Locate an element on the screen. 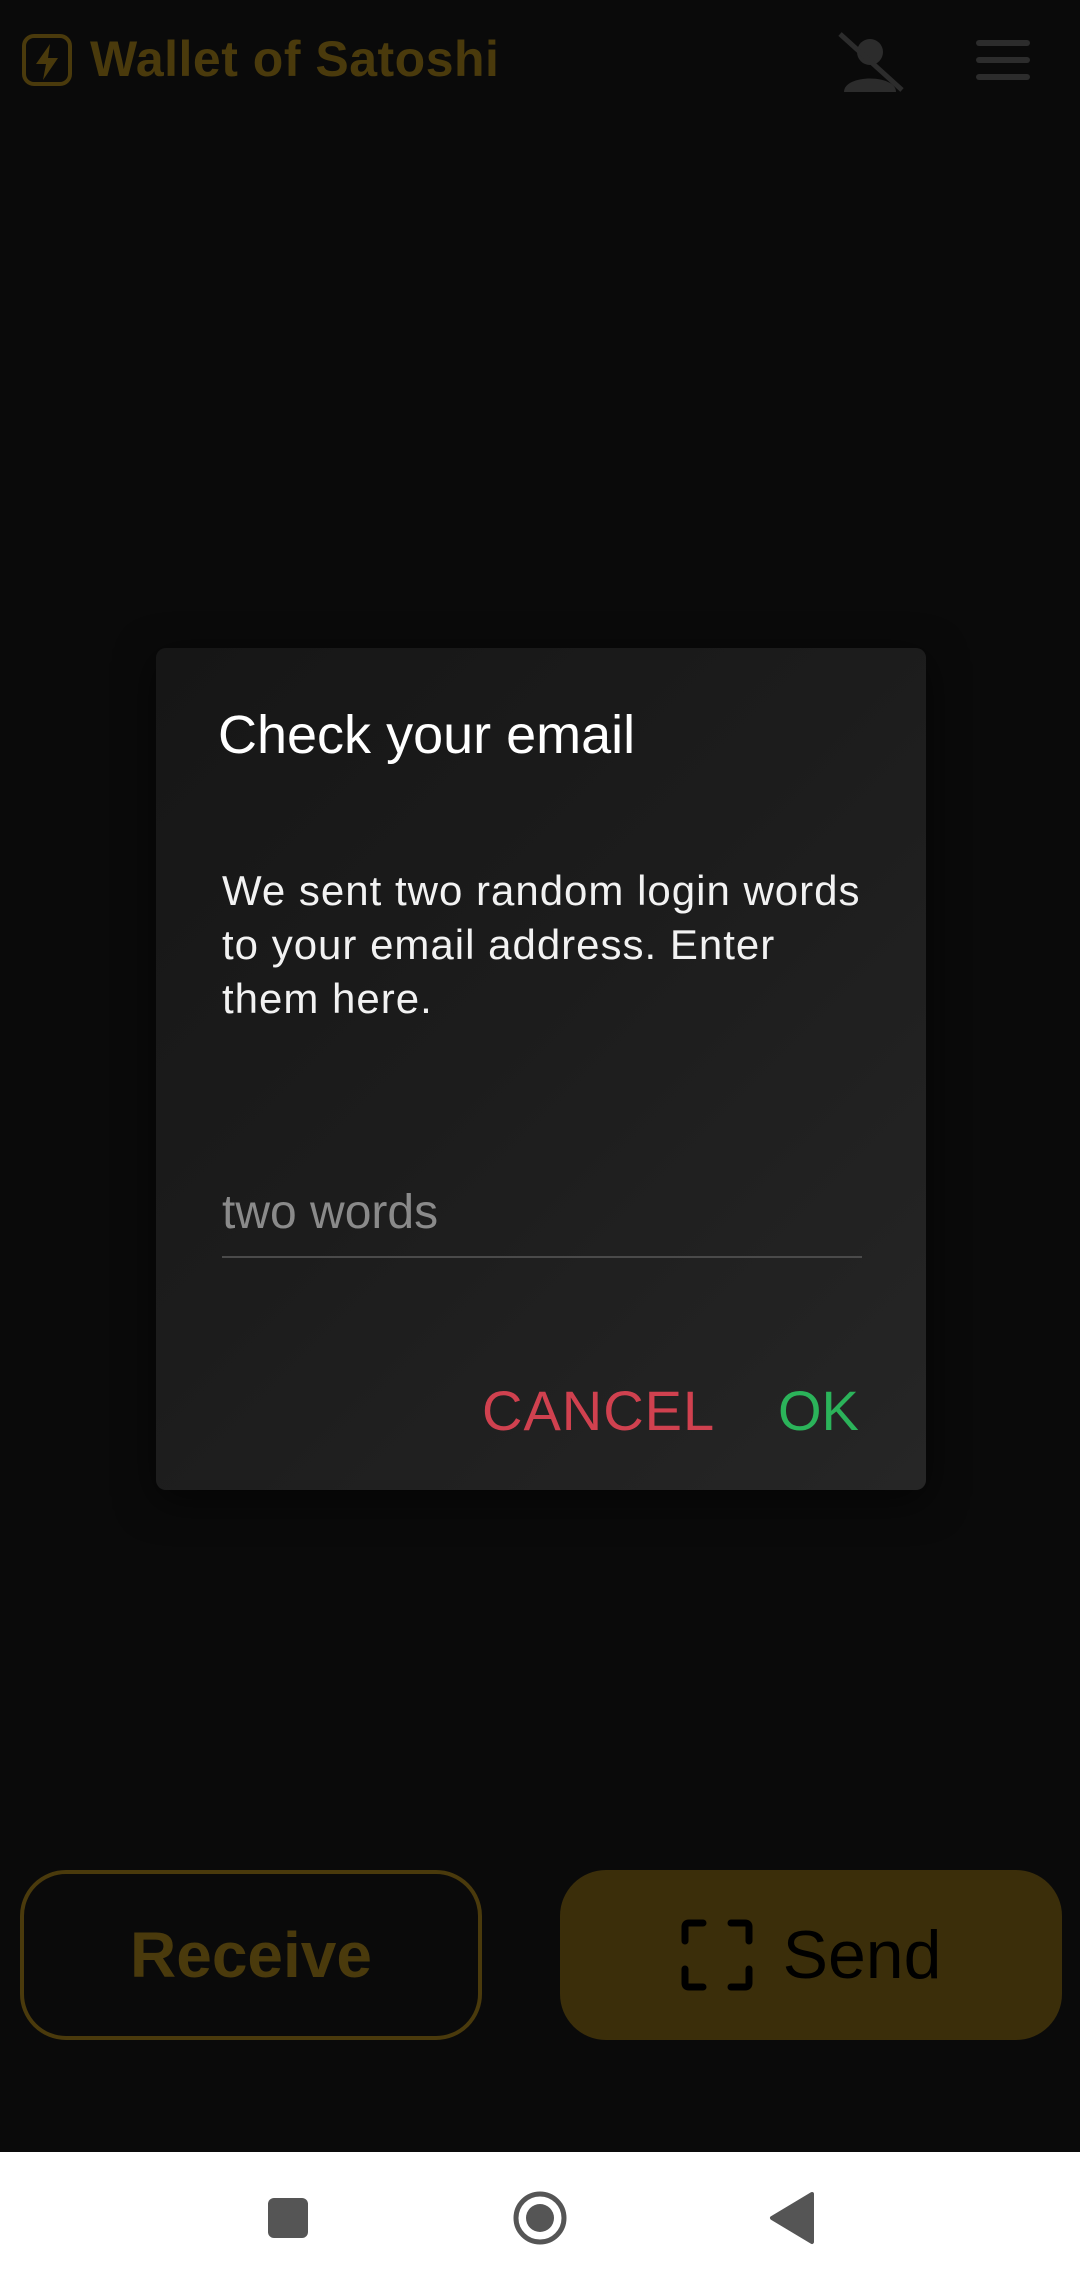  hamburger-menu-icon is located at coordinates (1003, 60).